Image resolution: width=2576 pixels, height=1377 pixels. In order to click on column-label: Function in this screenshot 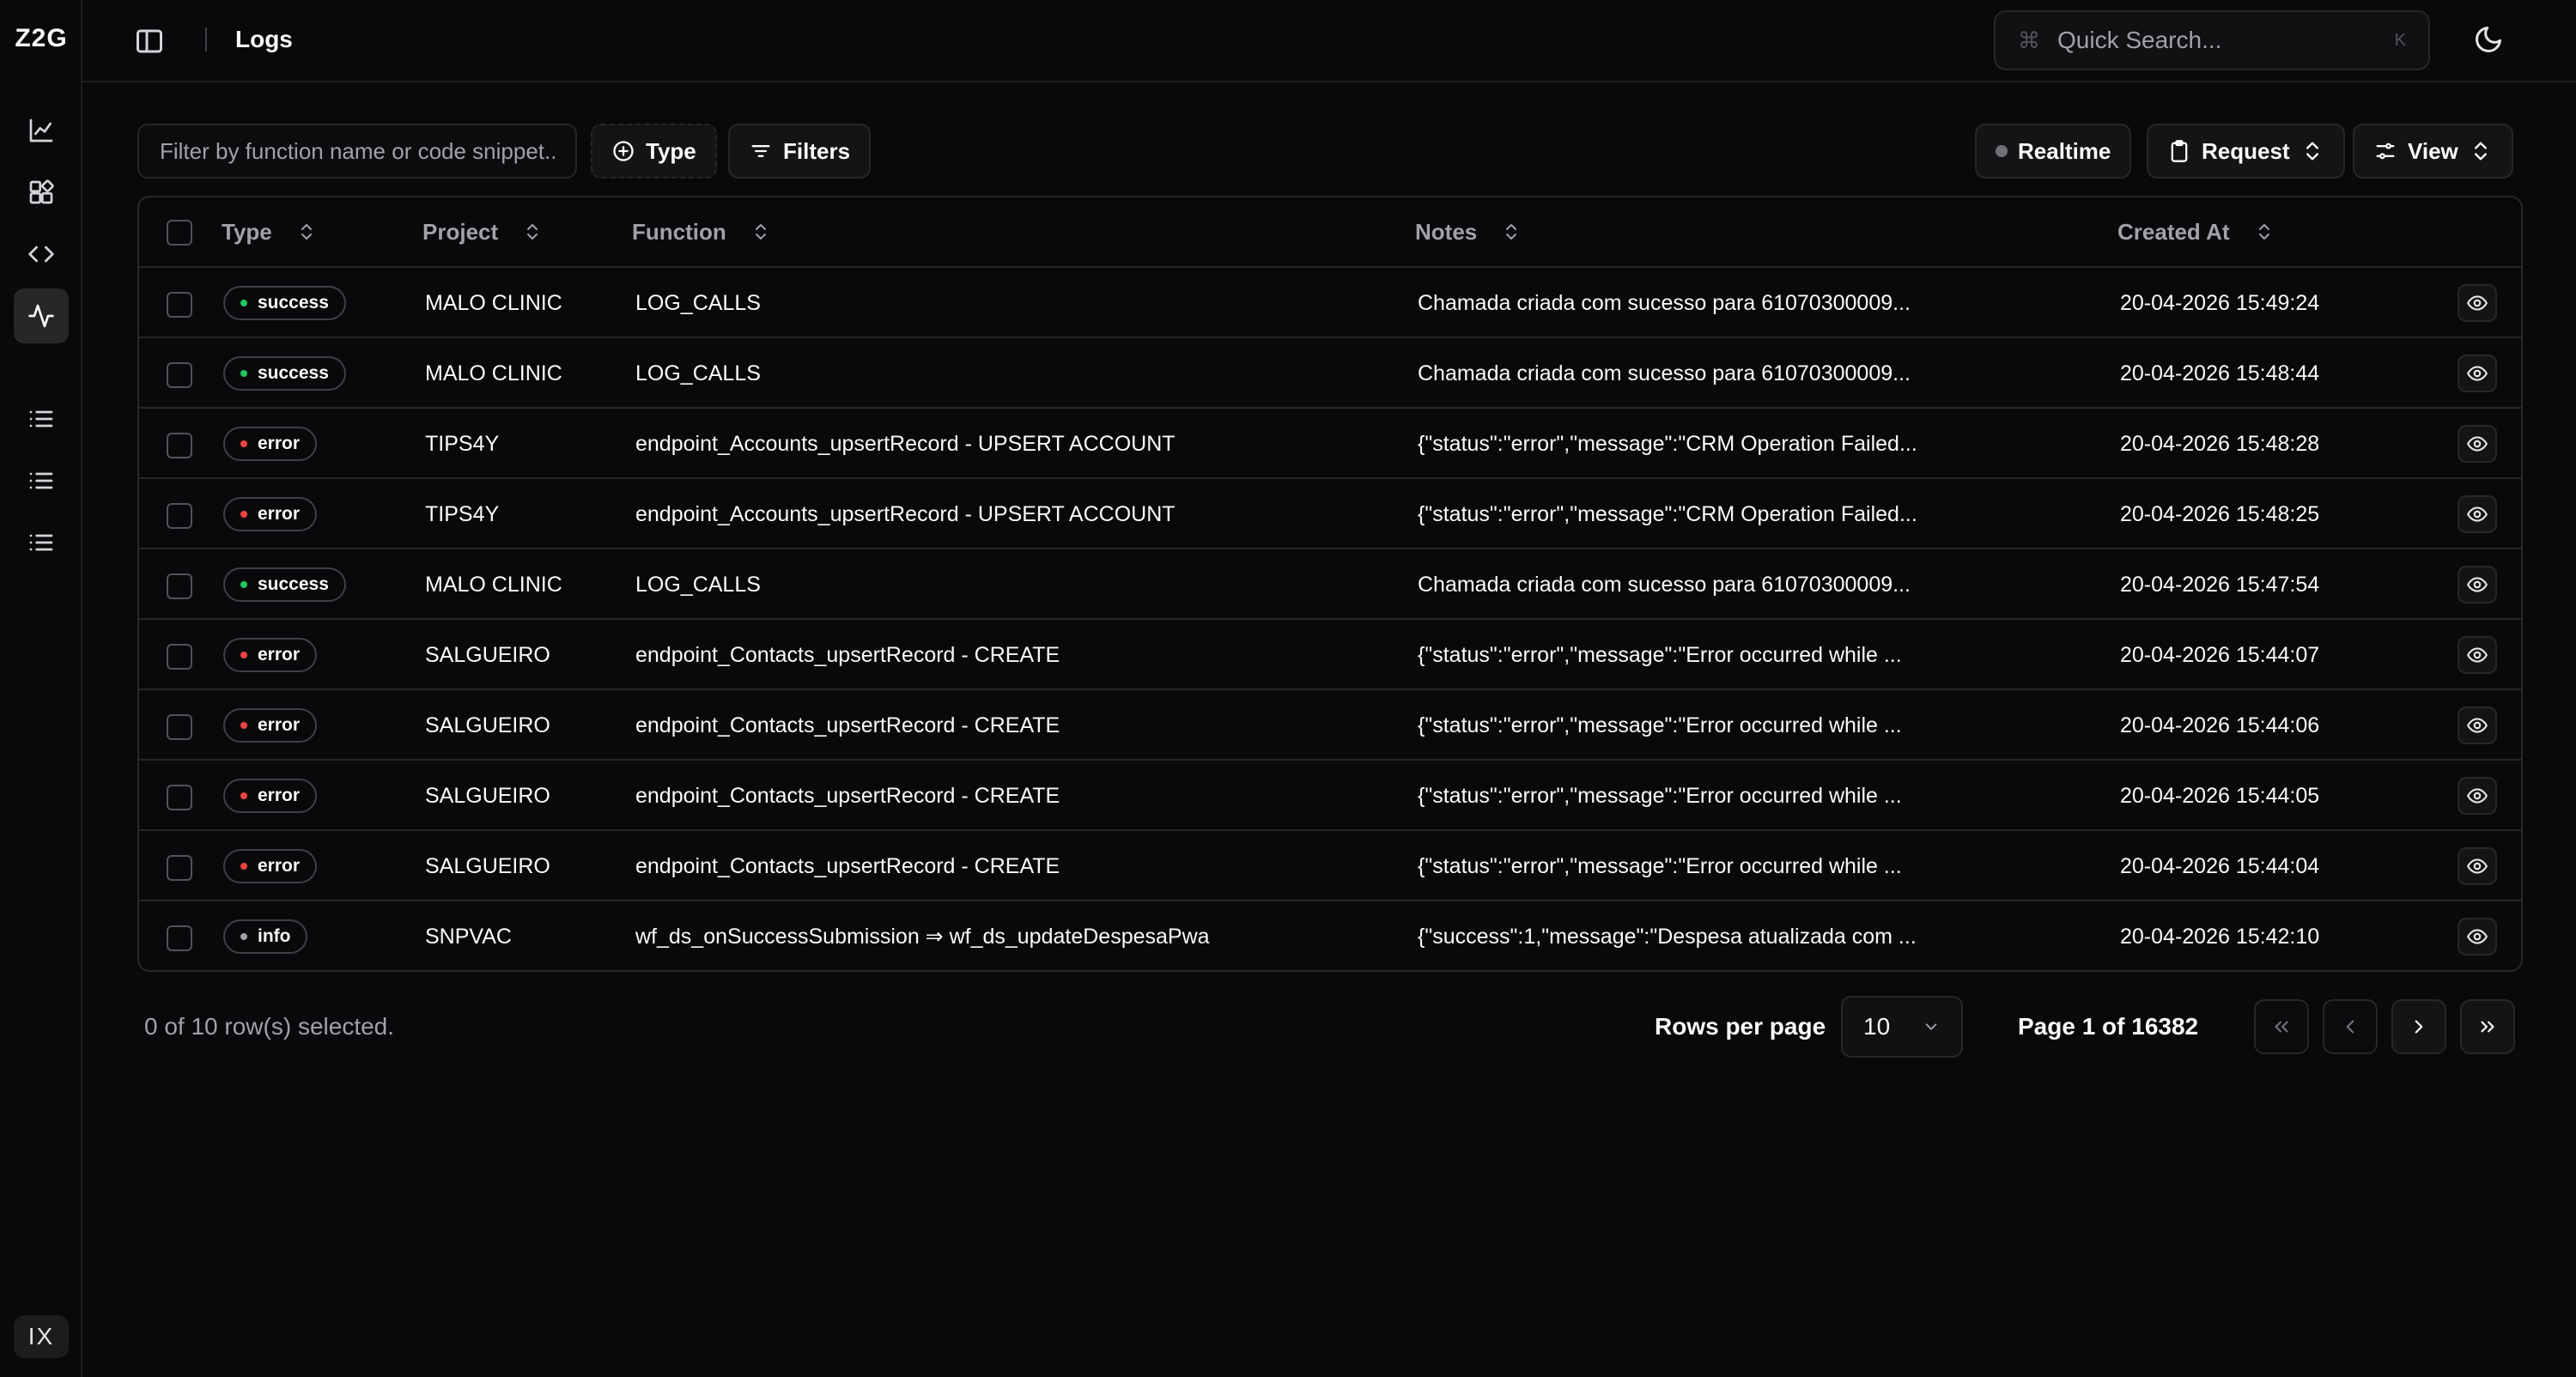, I will do `click(679, 232)`.